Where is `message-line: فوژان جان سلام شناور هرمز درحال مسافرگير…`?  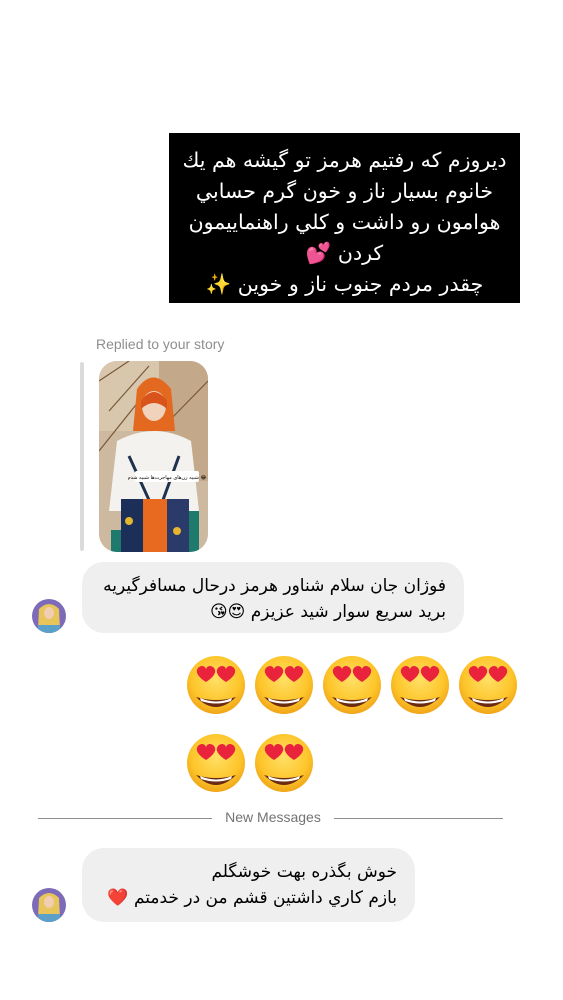
message-line: فوژان جان سلام شناور هرمز درحال مسافرگير… is located at coordinates (274, 586).